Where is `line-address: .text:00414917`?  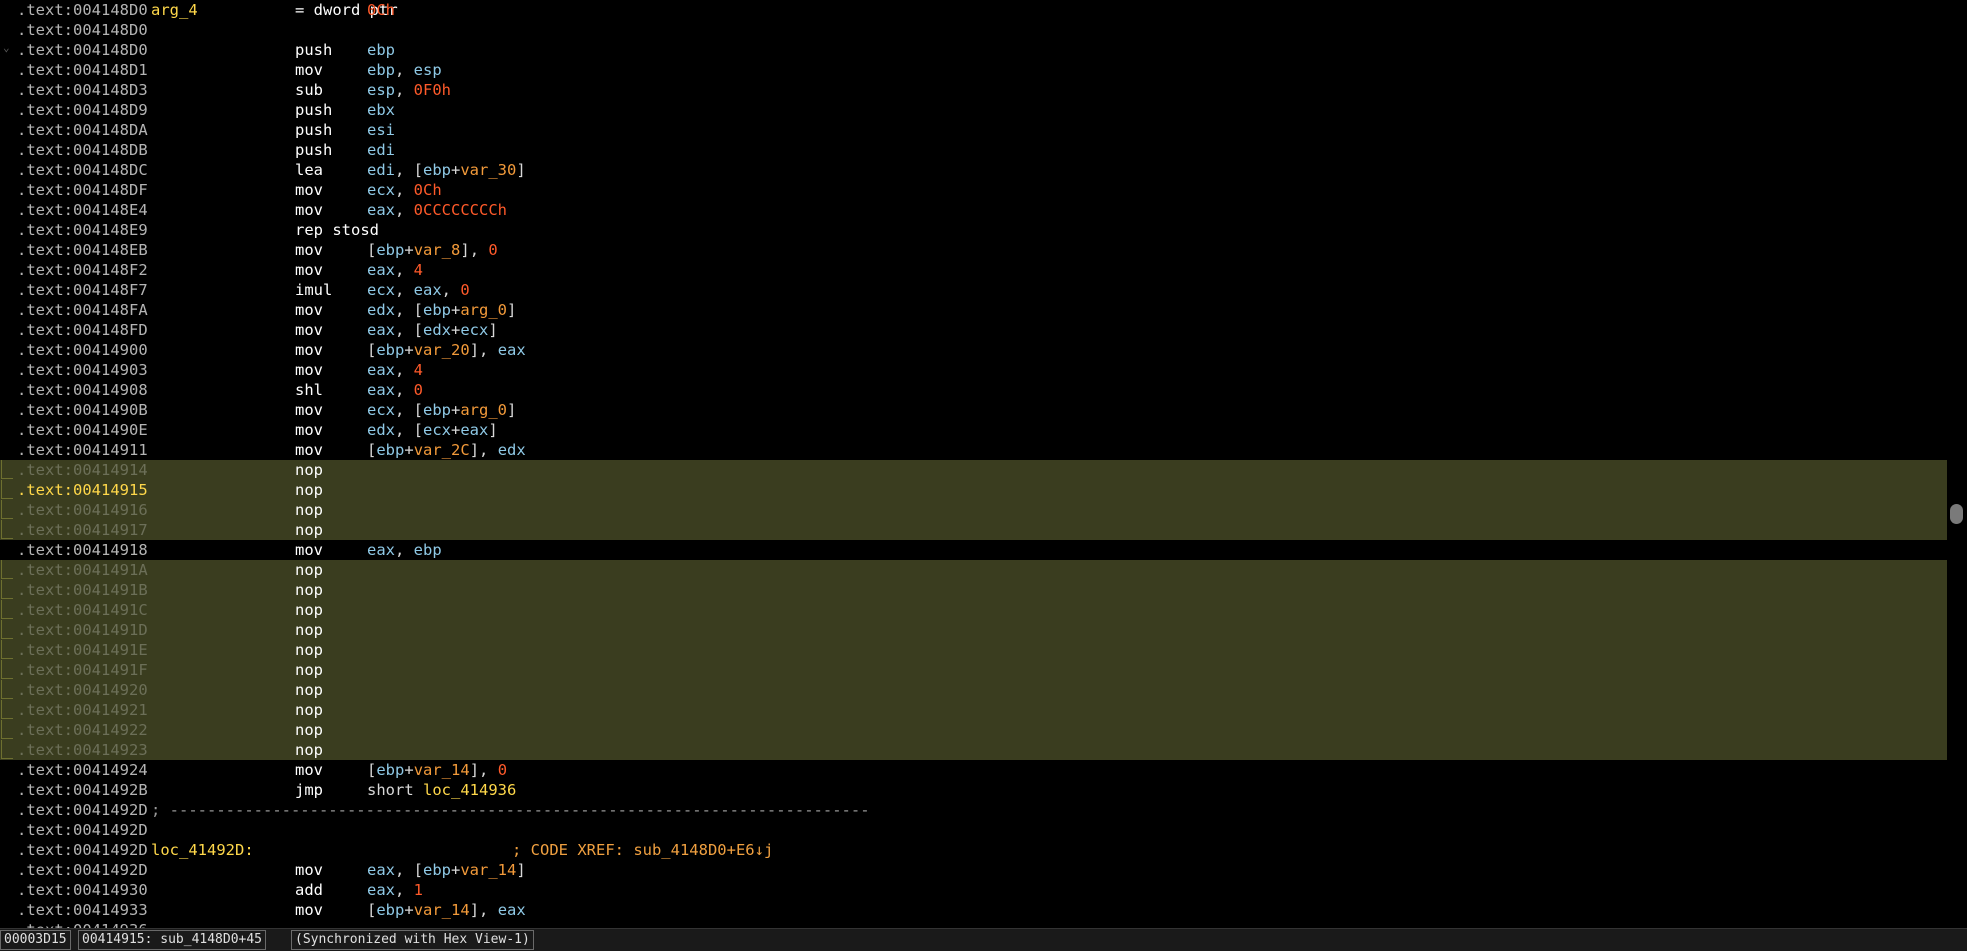 line-address: .text:00414917 is located at coordinates (82, 530).